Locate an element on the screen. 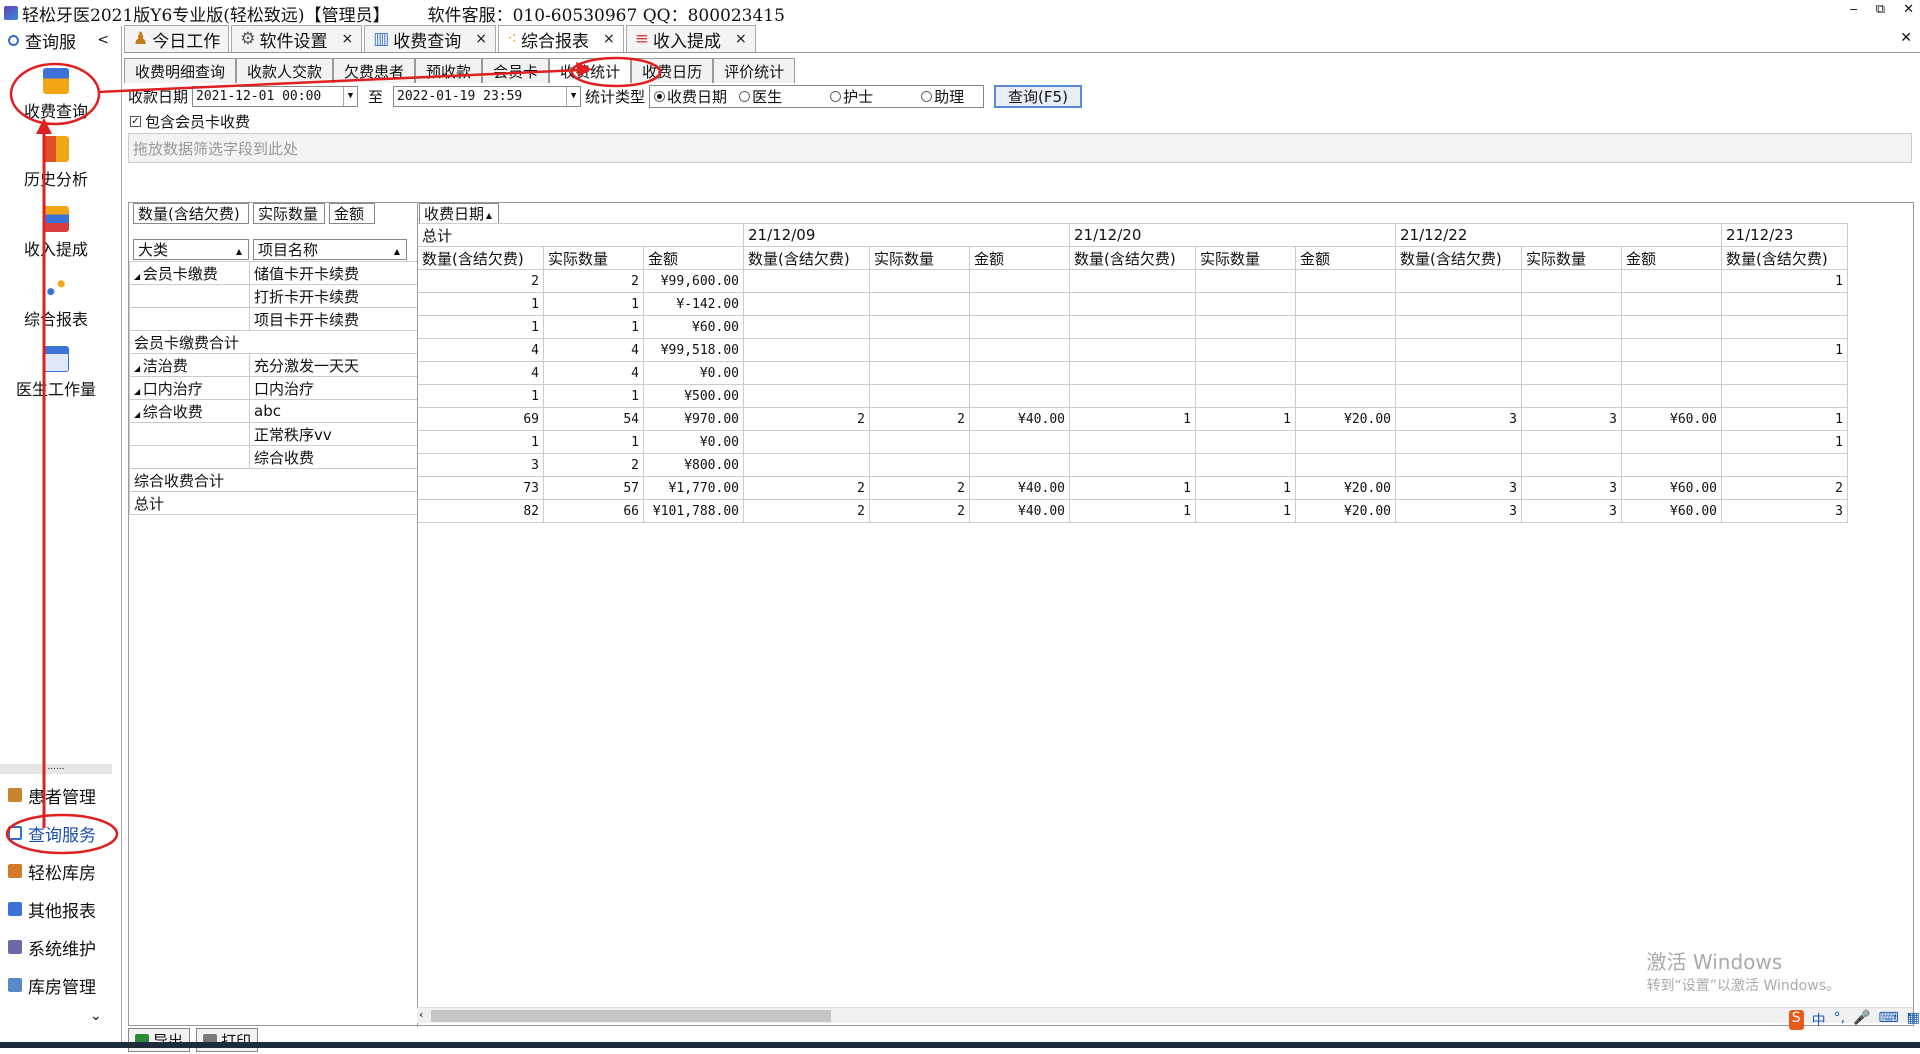  row-field-item-name: 项目名称 ▲ is located at coordinates (330, 249).